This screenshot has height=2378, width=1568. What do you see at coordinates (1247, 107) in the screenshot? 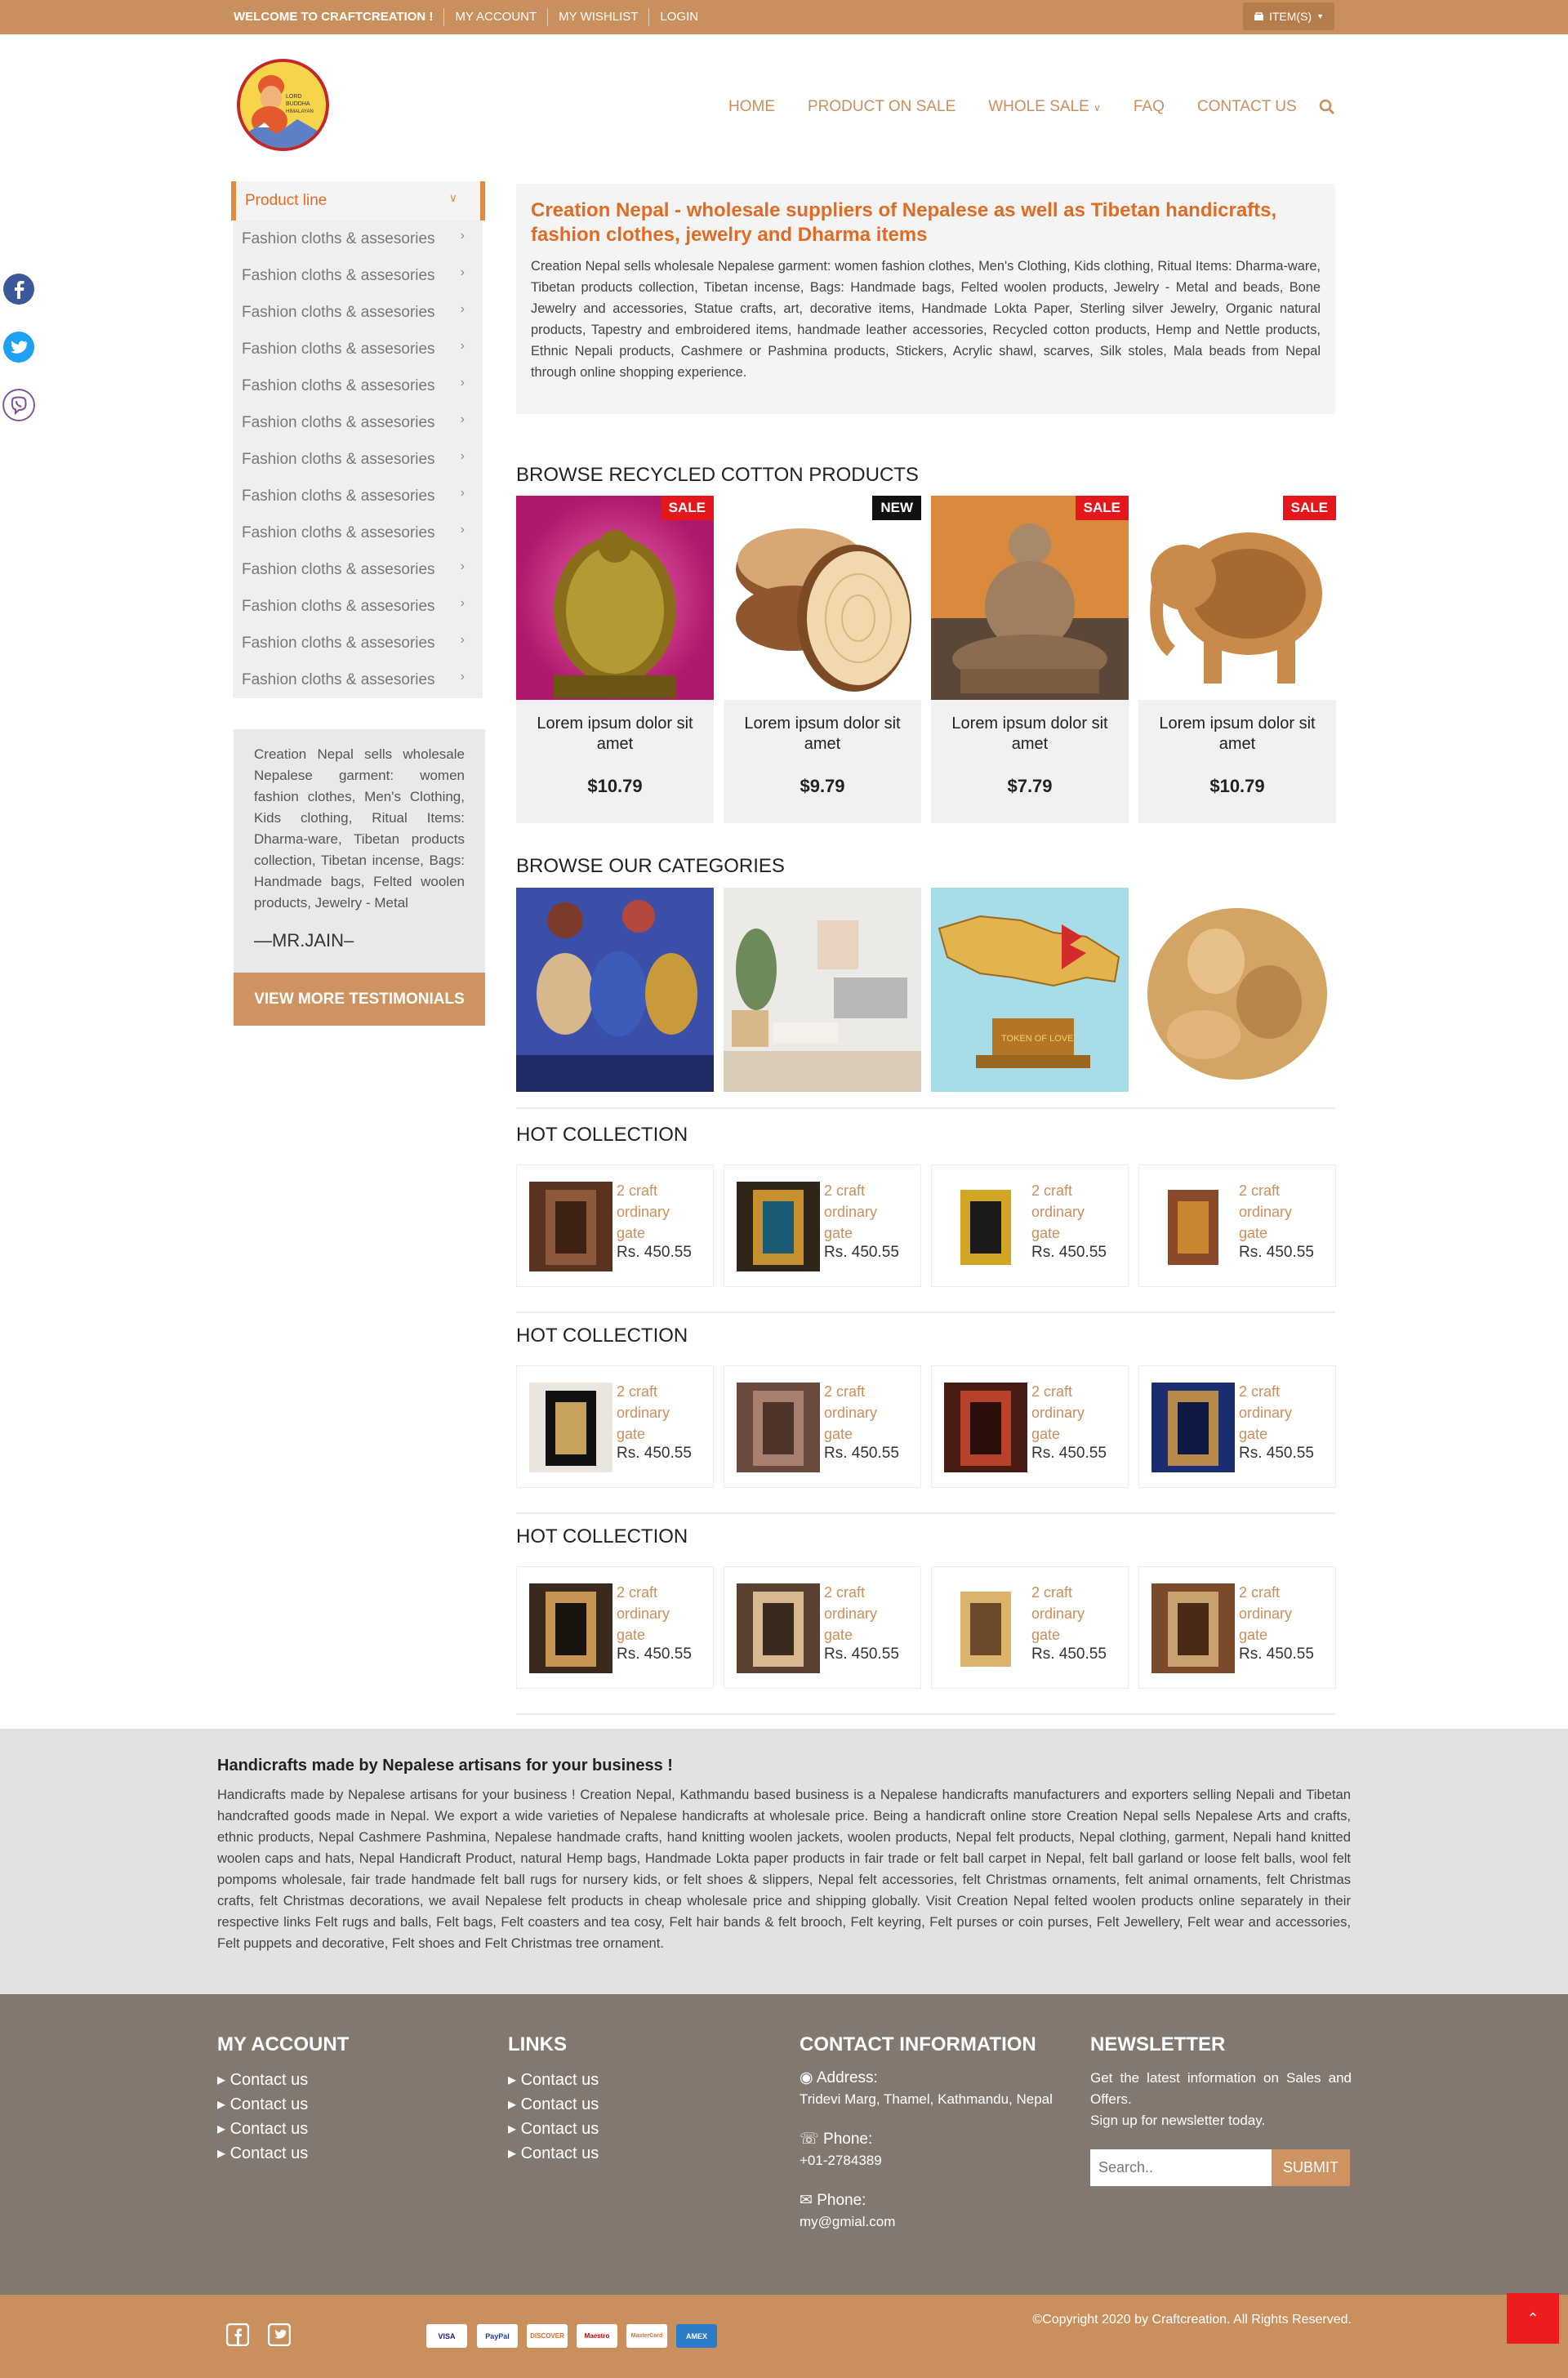
I see `nav-contact-us: CONTACT US` at bounding box center [1247, 107].